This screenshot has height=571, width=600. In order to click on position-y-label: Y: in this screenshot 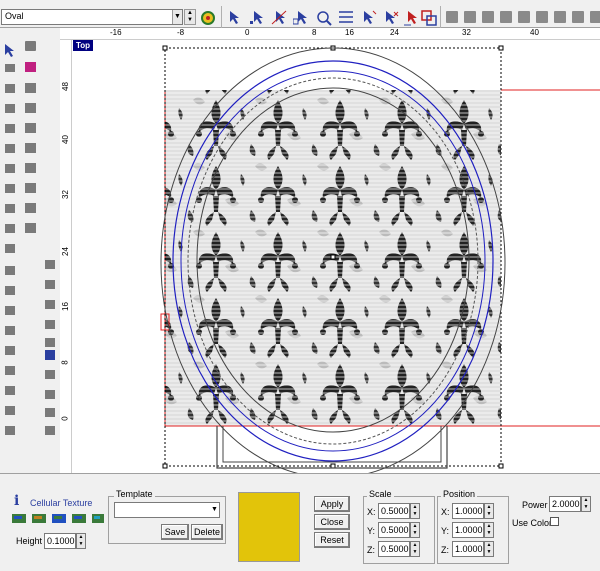, I will do `click(445, 531)`.